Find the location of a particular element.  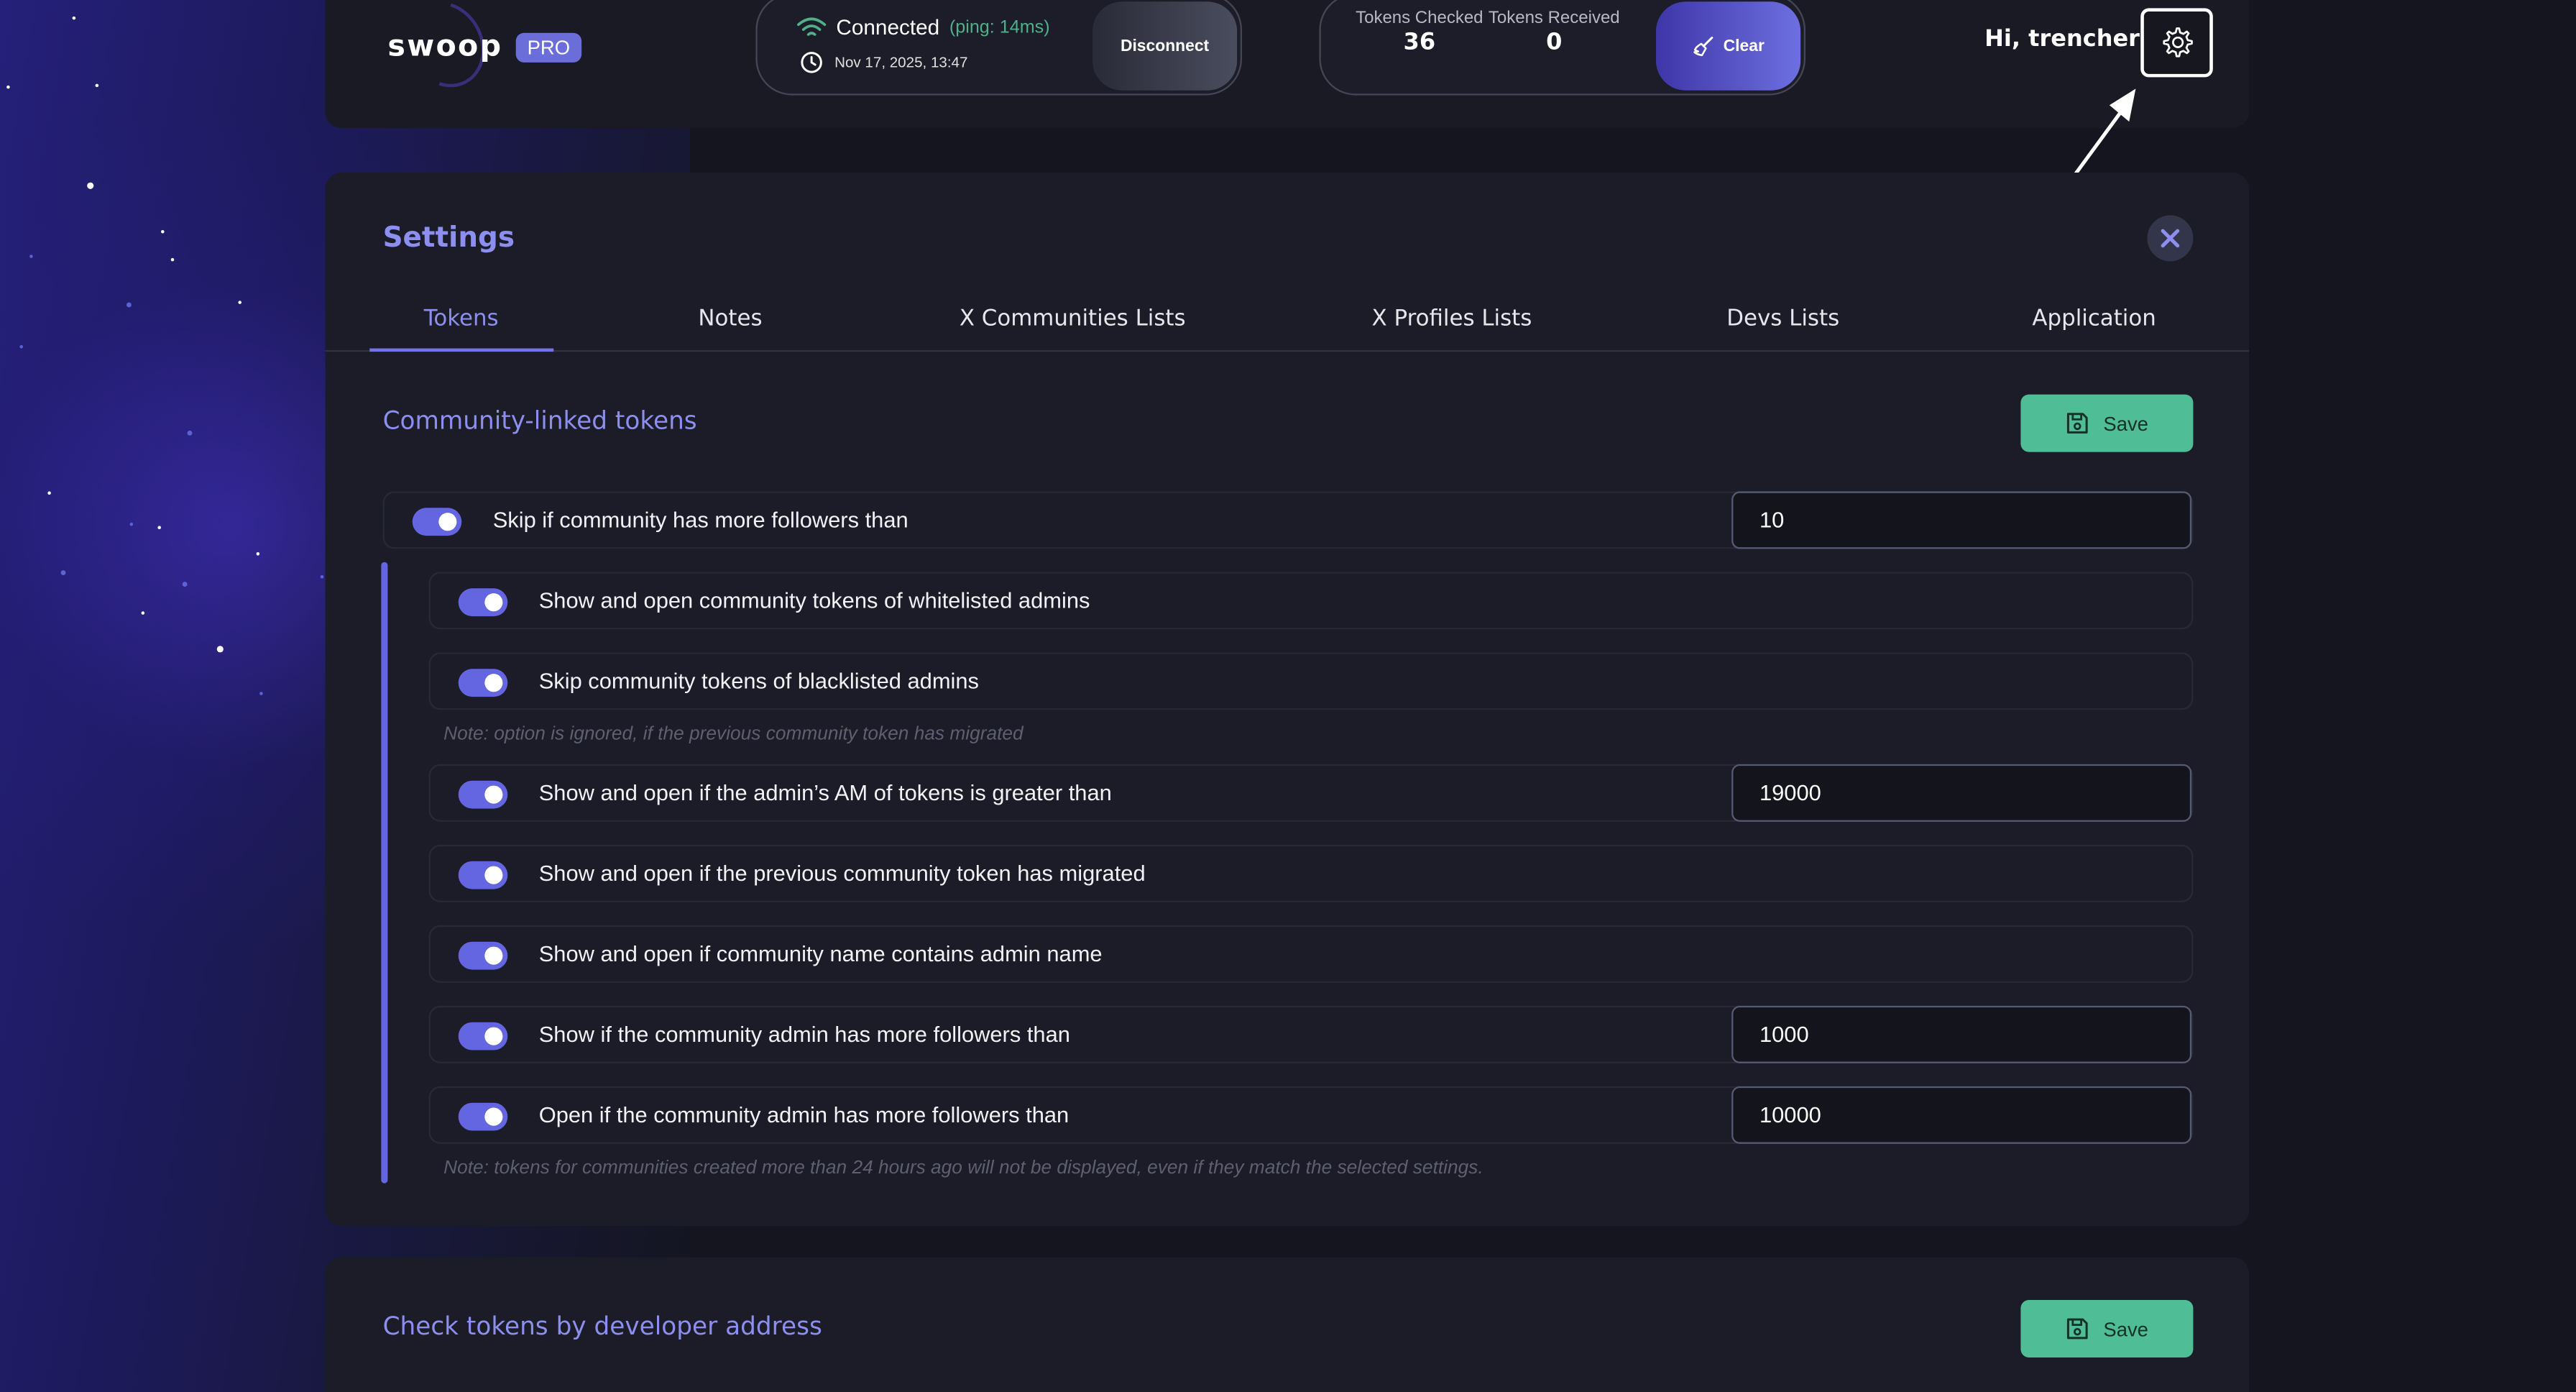

tab-tokens: Tokens is located at coordinates (461, 319).